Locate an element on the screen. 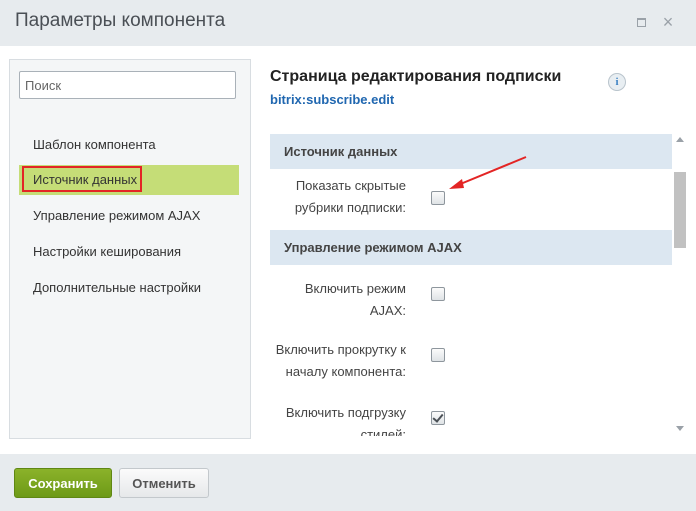 Image resolution: width=696 pixels, height=511 pixels. search-input is located at coordinates (127, 85).